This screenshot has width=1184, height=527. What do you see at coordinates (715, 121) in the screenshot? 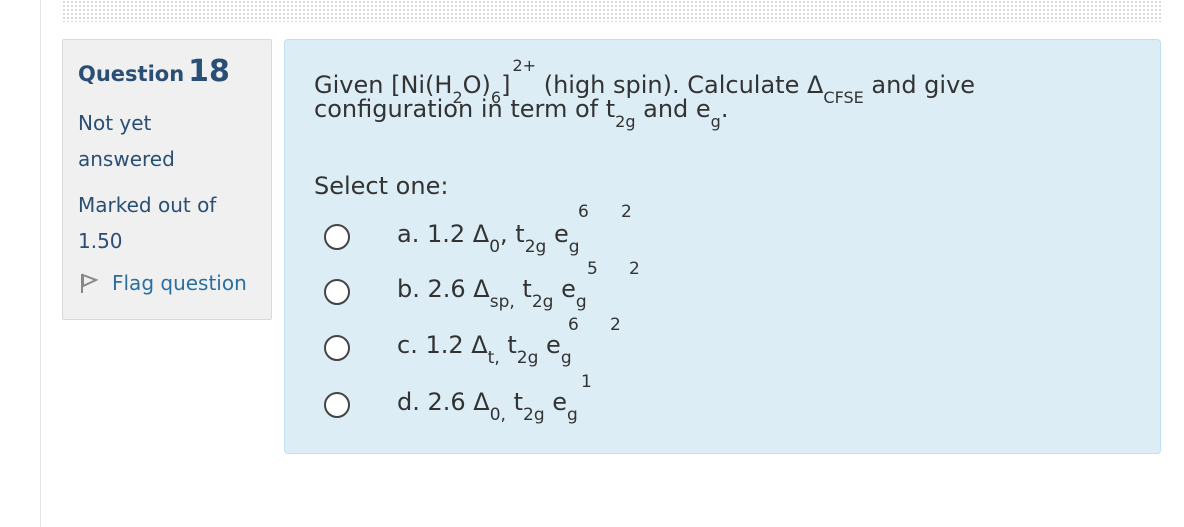
I see `q2-eg: g` at bounding box center [715, 121].